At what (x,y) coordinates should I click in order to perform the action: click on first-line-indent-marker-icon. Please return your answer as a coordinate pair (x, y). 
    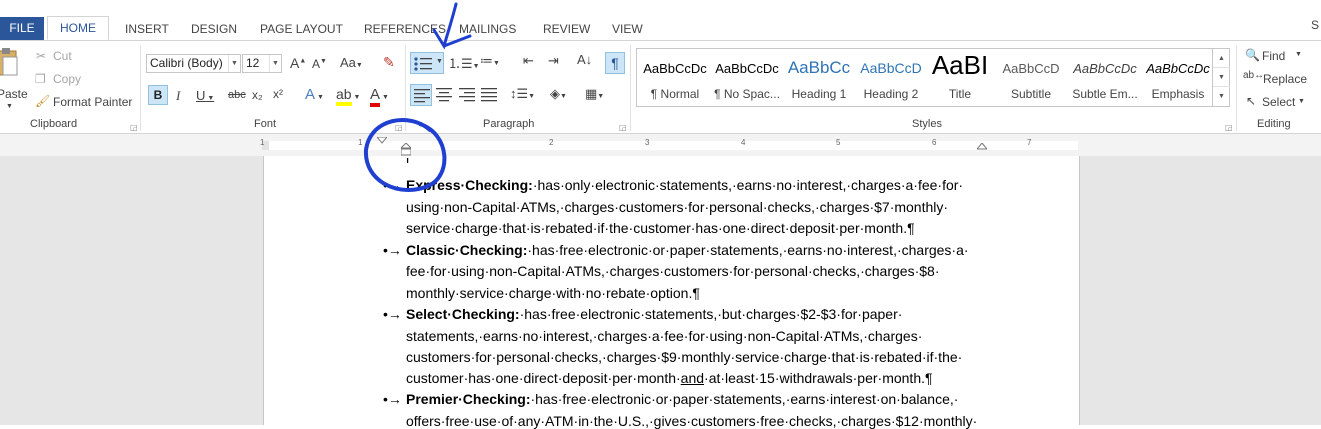
    Looking at the image, I should click on (382, 141).